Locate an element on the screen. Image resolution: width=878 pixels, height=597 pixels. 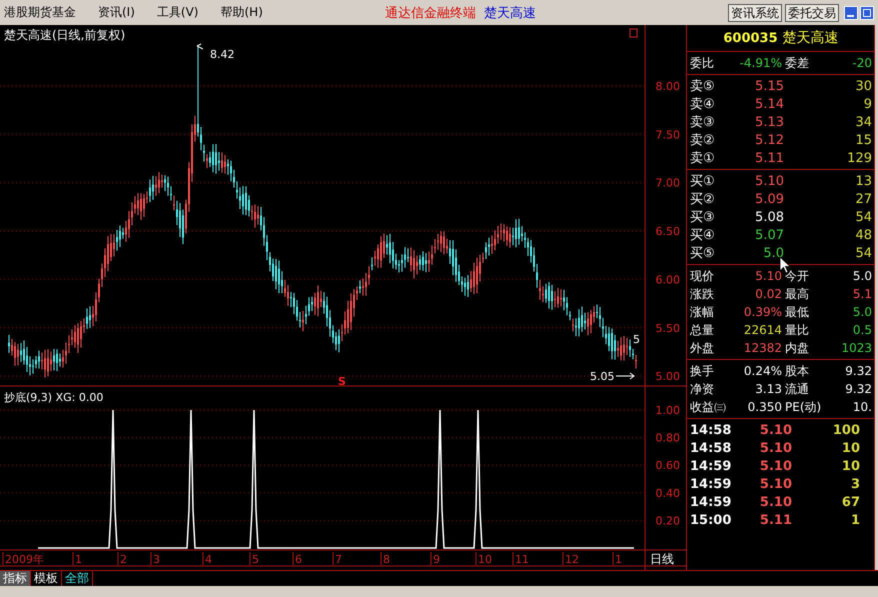
time-label: 6 is located at coordinates (298, 559).